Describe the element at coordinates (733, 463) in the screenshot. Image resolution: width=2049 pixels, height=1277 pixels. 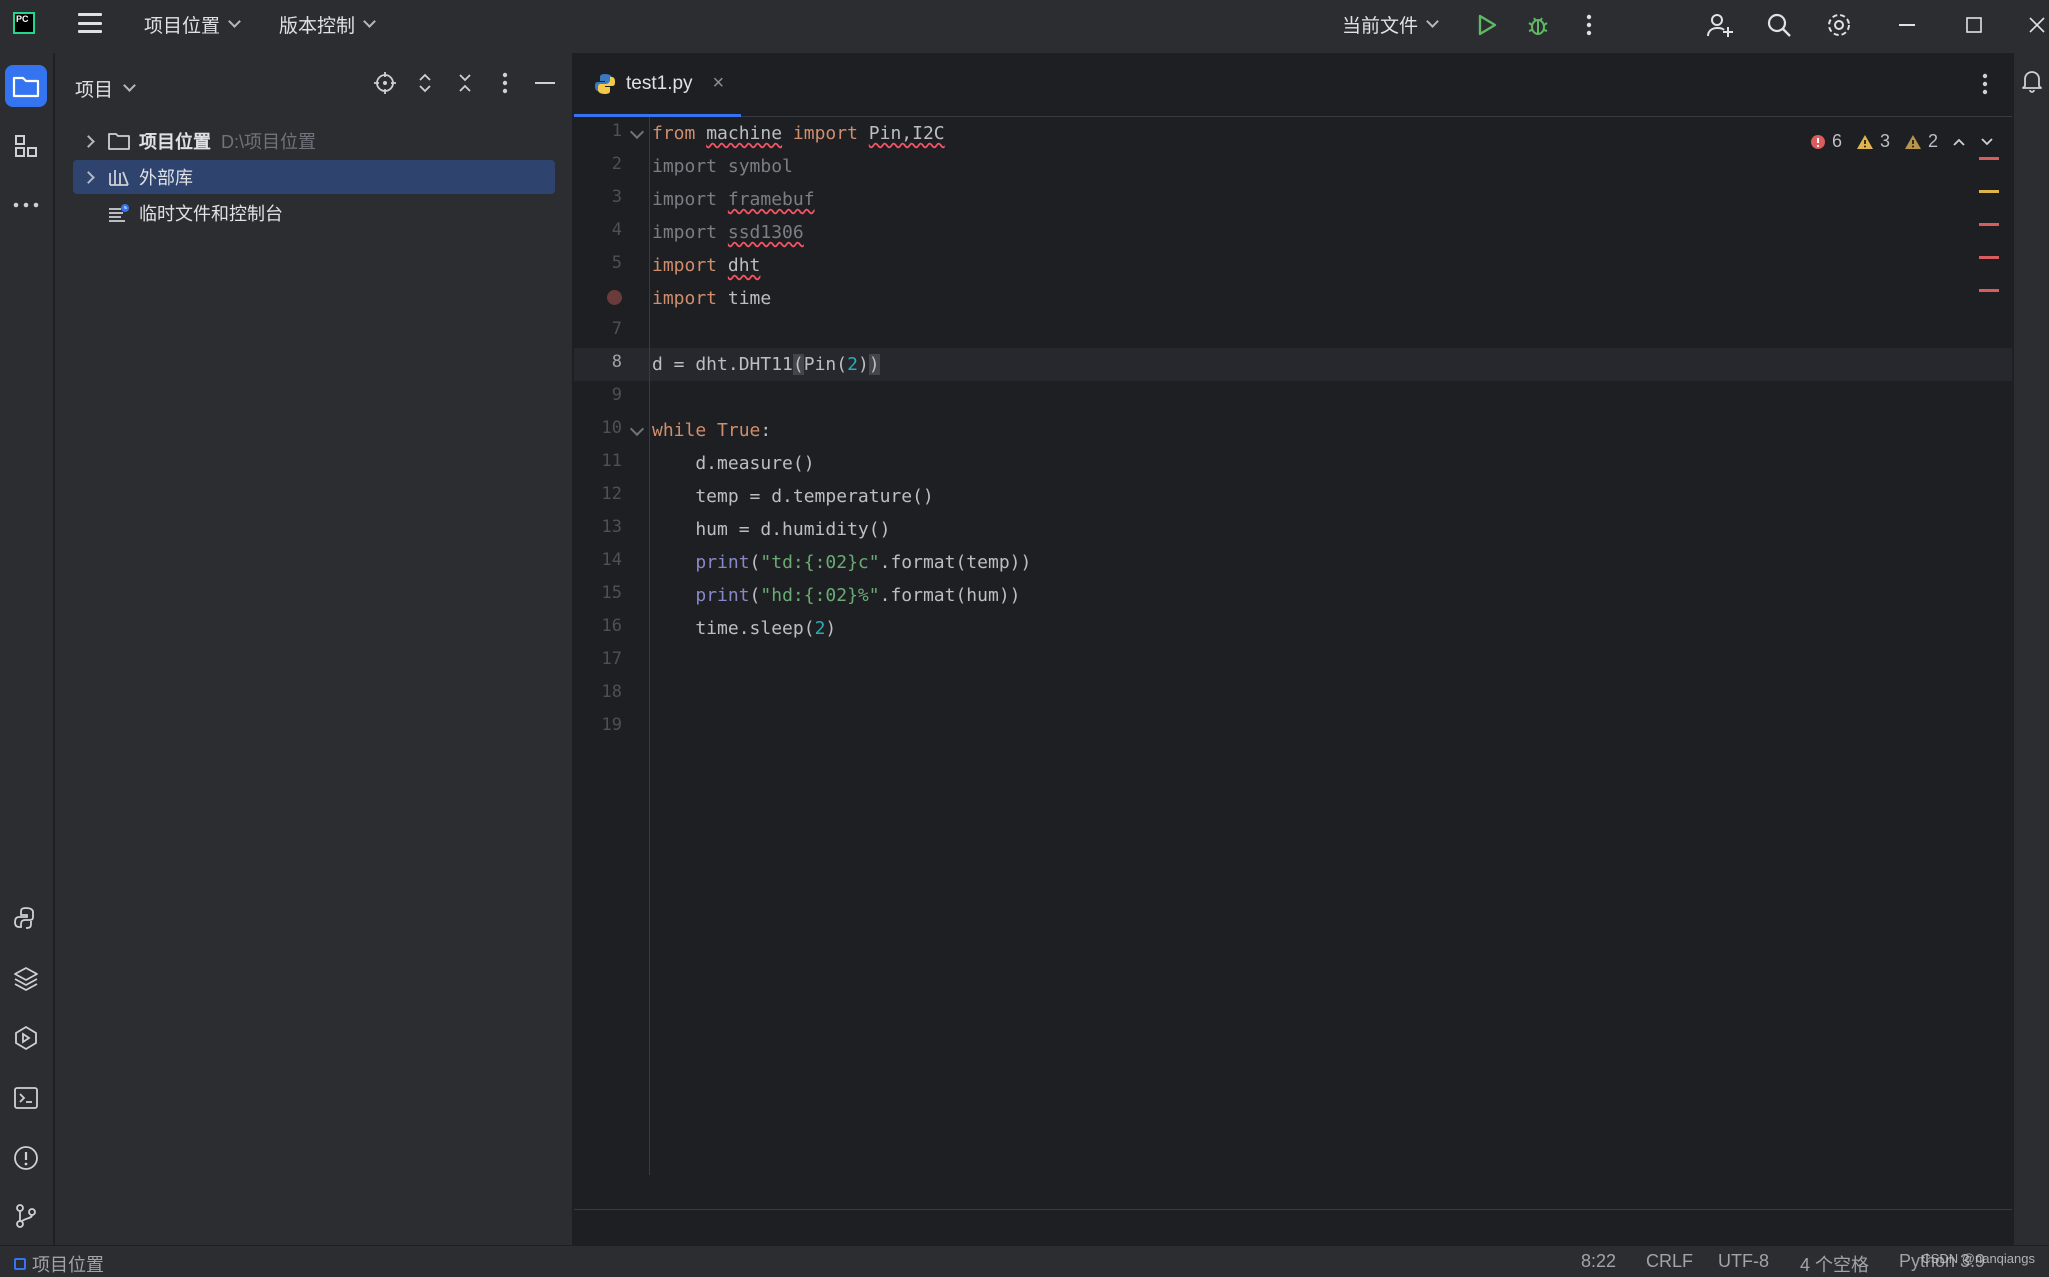
I see `code-line-11: d.measure()` at that location.